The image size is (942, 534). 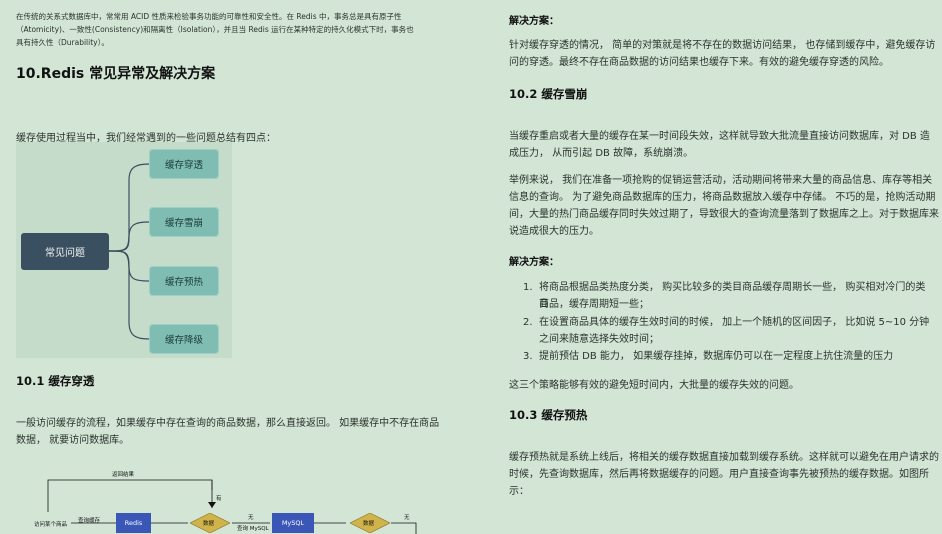 I want to click on flow-none-2: 无, so click(x=407, y=518).